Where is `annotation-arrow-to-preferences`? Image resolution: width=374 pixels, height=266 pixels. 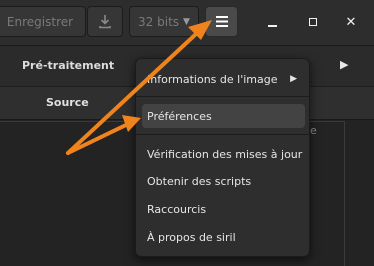 annotation-arrow-to-preferences is located at coordinates (98, 138).